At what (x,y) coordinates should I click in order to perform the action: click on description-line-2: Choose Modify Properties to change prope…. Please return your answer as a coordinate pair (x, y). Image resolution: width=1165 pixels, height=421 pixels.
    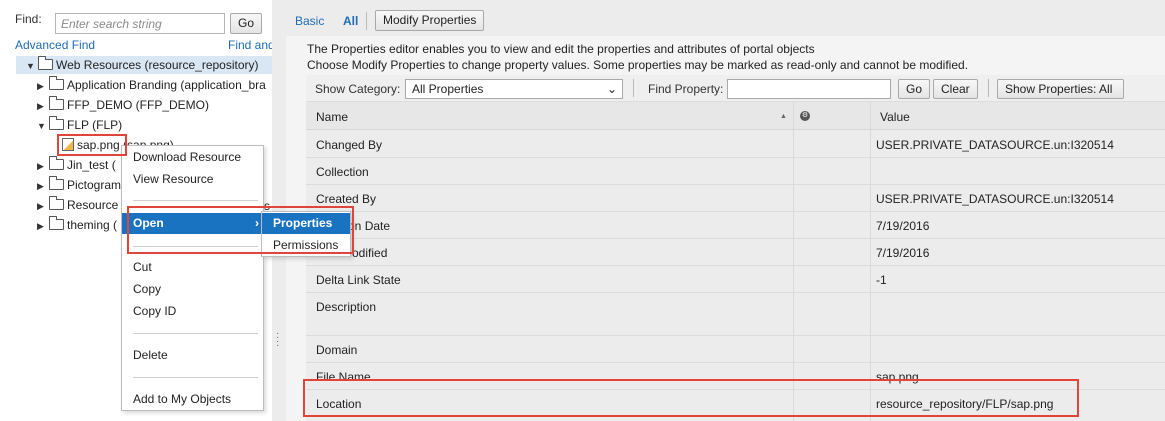
    Looking at the image, I should click on (638, 65).